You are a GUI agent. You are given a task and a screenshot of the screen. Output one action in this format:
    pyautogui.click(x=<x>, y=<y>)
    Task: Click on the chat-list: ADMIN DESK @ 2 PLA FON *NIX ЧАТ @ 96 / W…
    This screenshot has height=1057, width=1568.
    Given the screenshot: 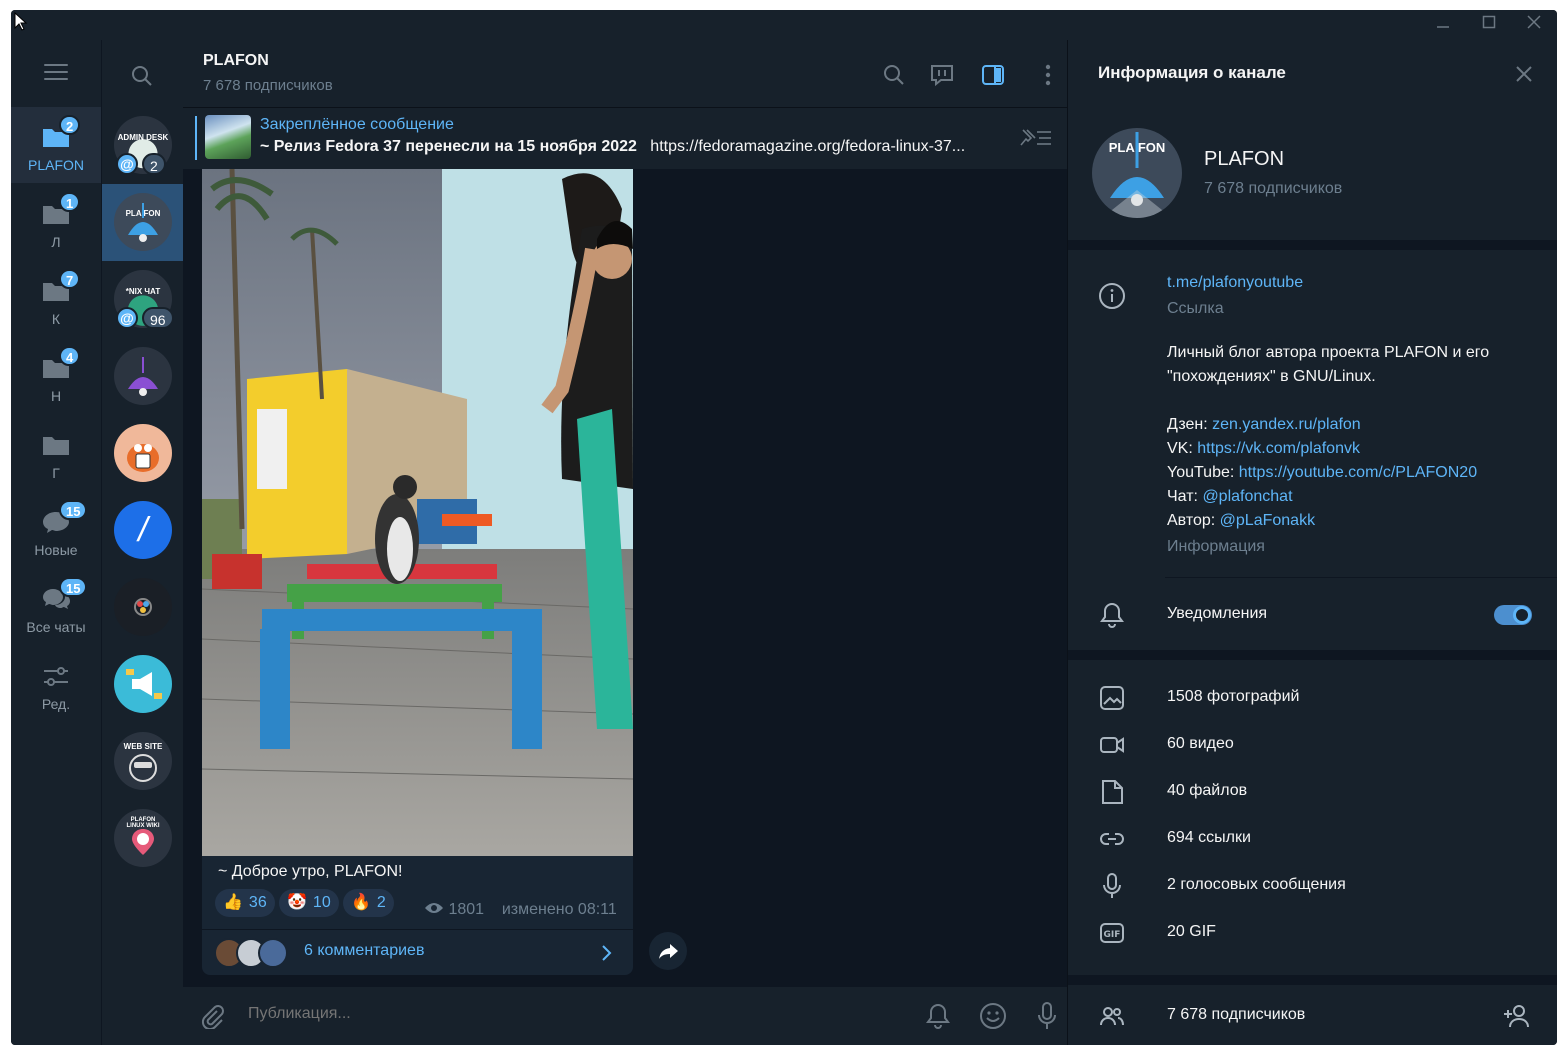 What is the action you would take?
    pyautogui.click(x=142, y=542)
    